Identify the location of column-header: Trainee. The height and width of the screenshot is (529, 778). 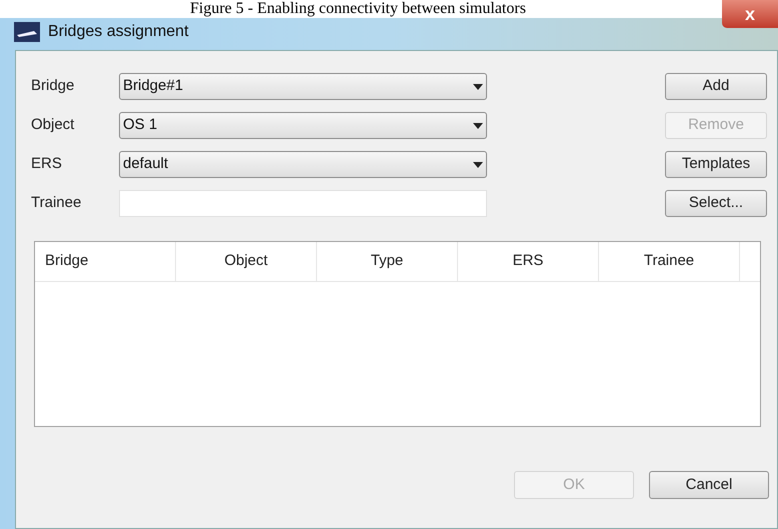
(669, 261).